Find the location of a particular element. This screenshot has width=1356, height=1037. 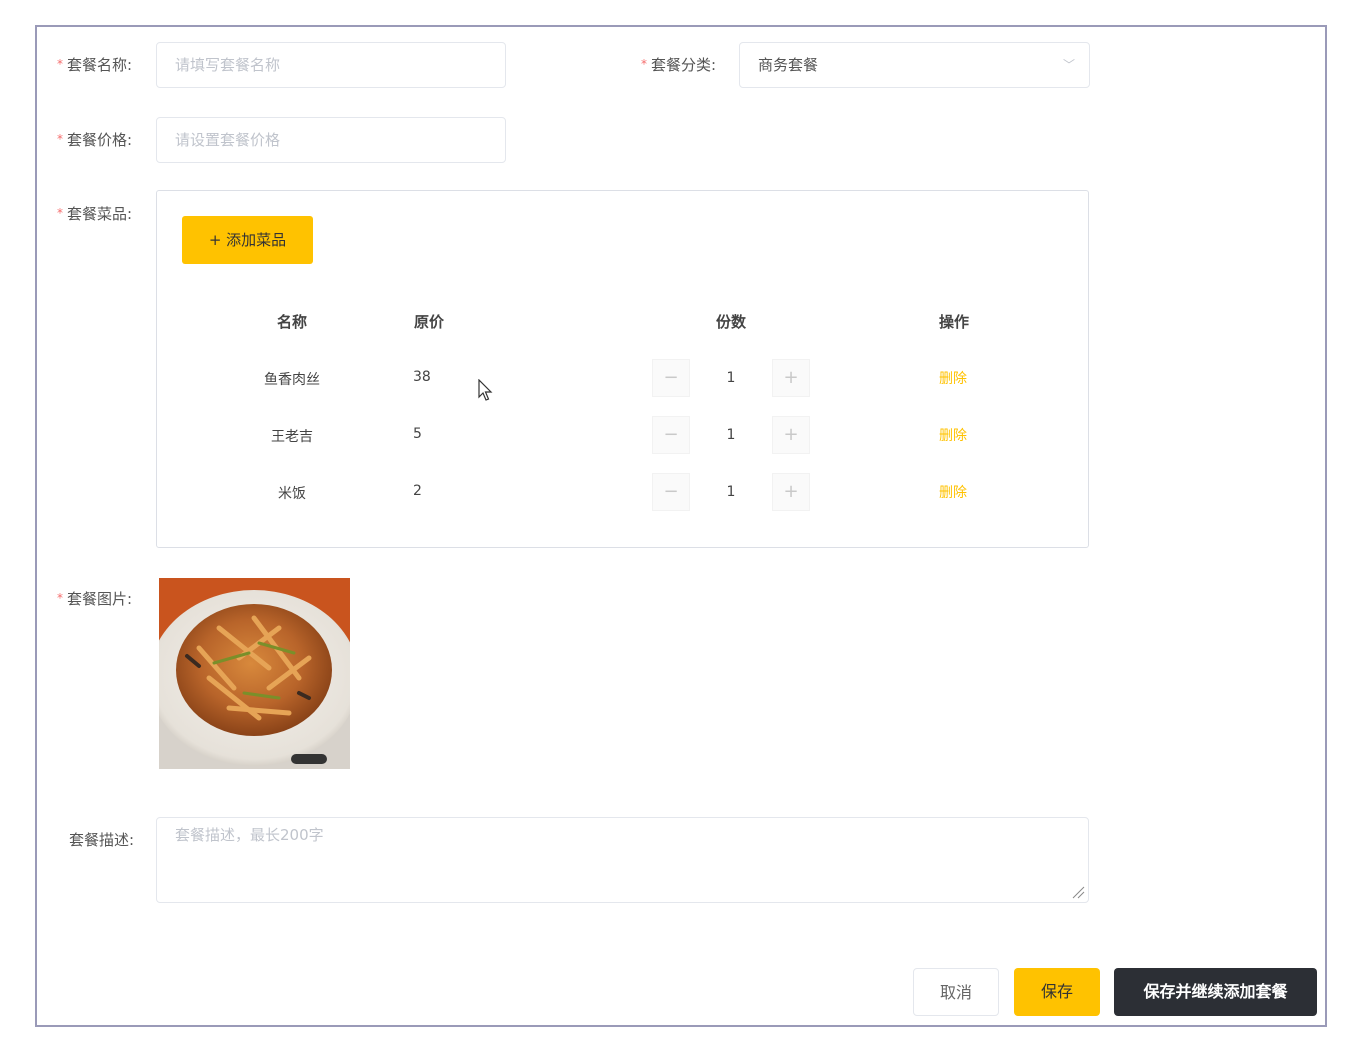

cancel-button: 取消 is located at coordinates (956, 992).